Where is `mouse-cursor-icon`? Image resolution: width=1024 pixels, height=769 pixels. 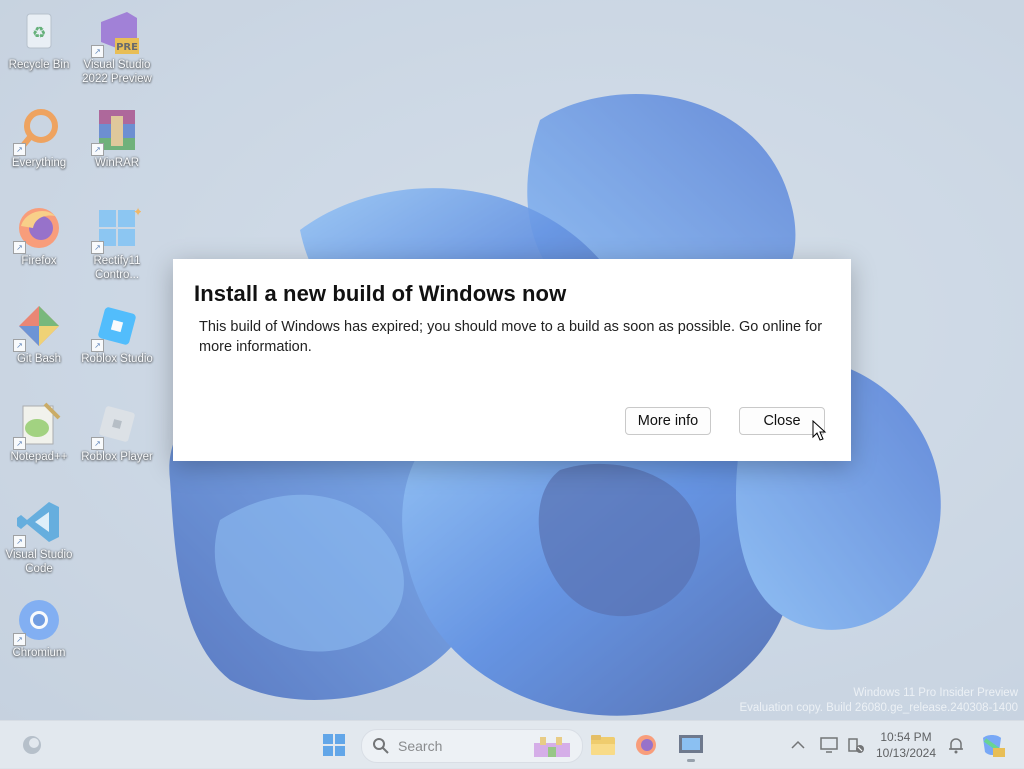 mouse-cursor-icon is located at coordinates (819, 430).